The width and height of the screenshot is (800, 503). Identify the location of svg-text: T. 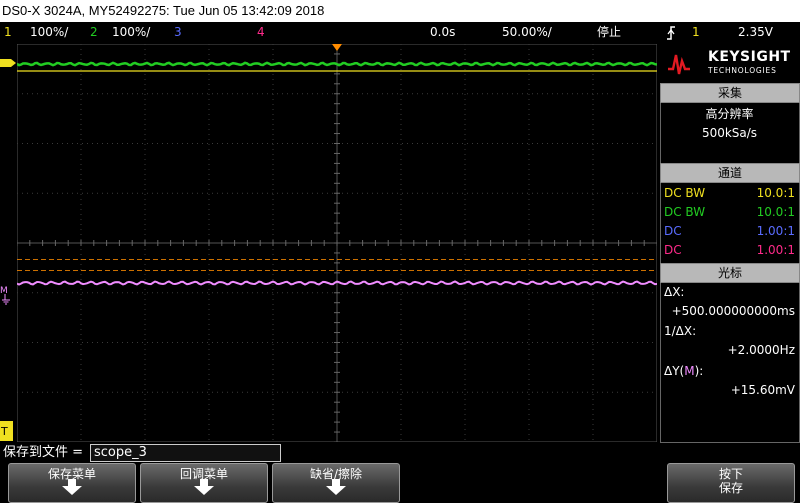
(4, 431).